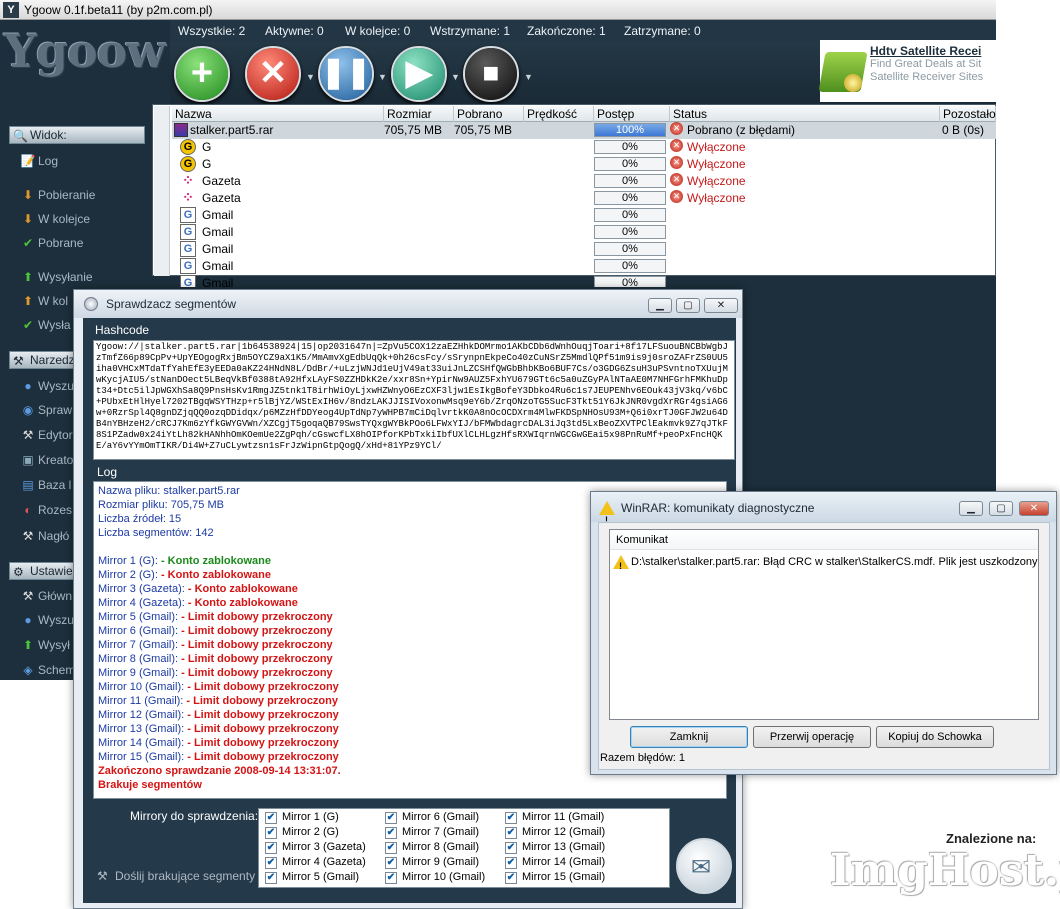 The height and width of the screenshot is (909, 1060). Describe the element at coordinates (46, 435) in the screenshot. I see `sidebar-item-tool-3: ⚒ Edytor` at that location.